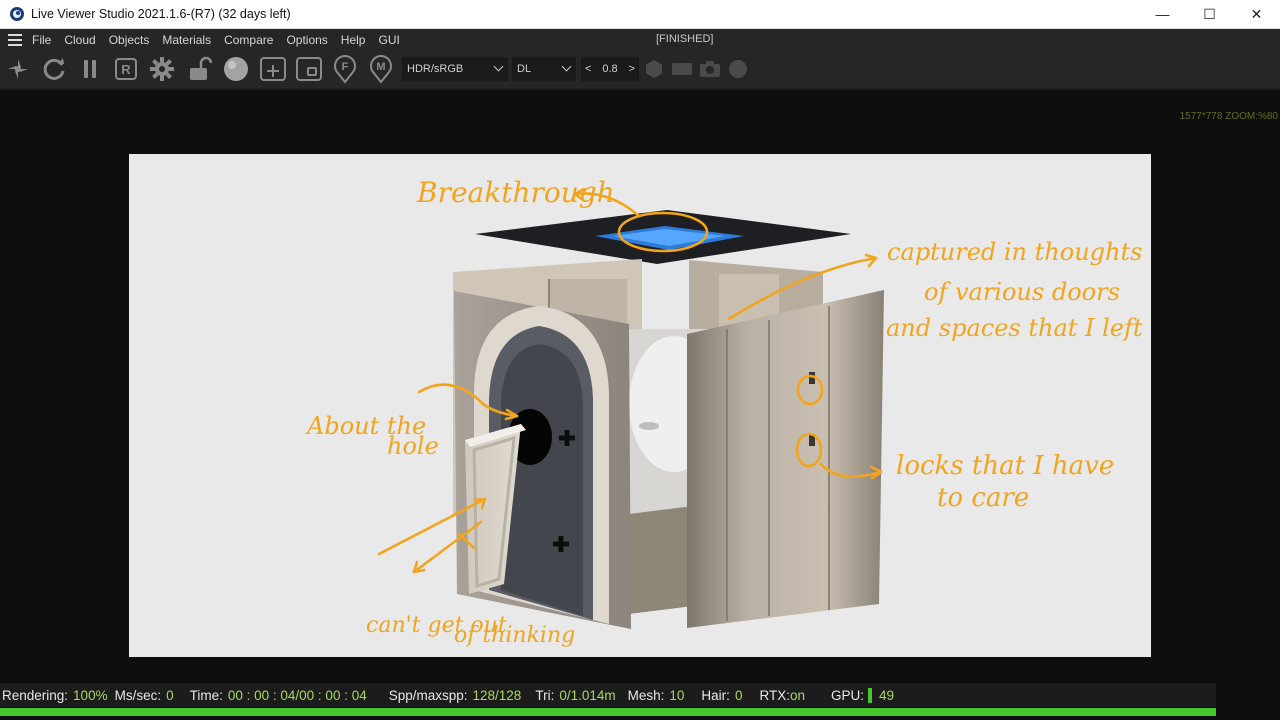 This screenshot has height=720, width=1280. I want to click on sphere-icon, so click(236, 69).